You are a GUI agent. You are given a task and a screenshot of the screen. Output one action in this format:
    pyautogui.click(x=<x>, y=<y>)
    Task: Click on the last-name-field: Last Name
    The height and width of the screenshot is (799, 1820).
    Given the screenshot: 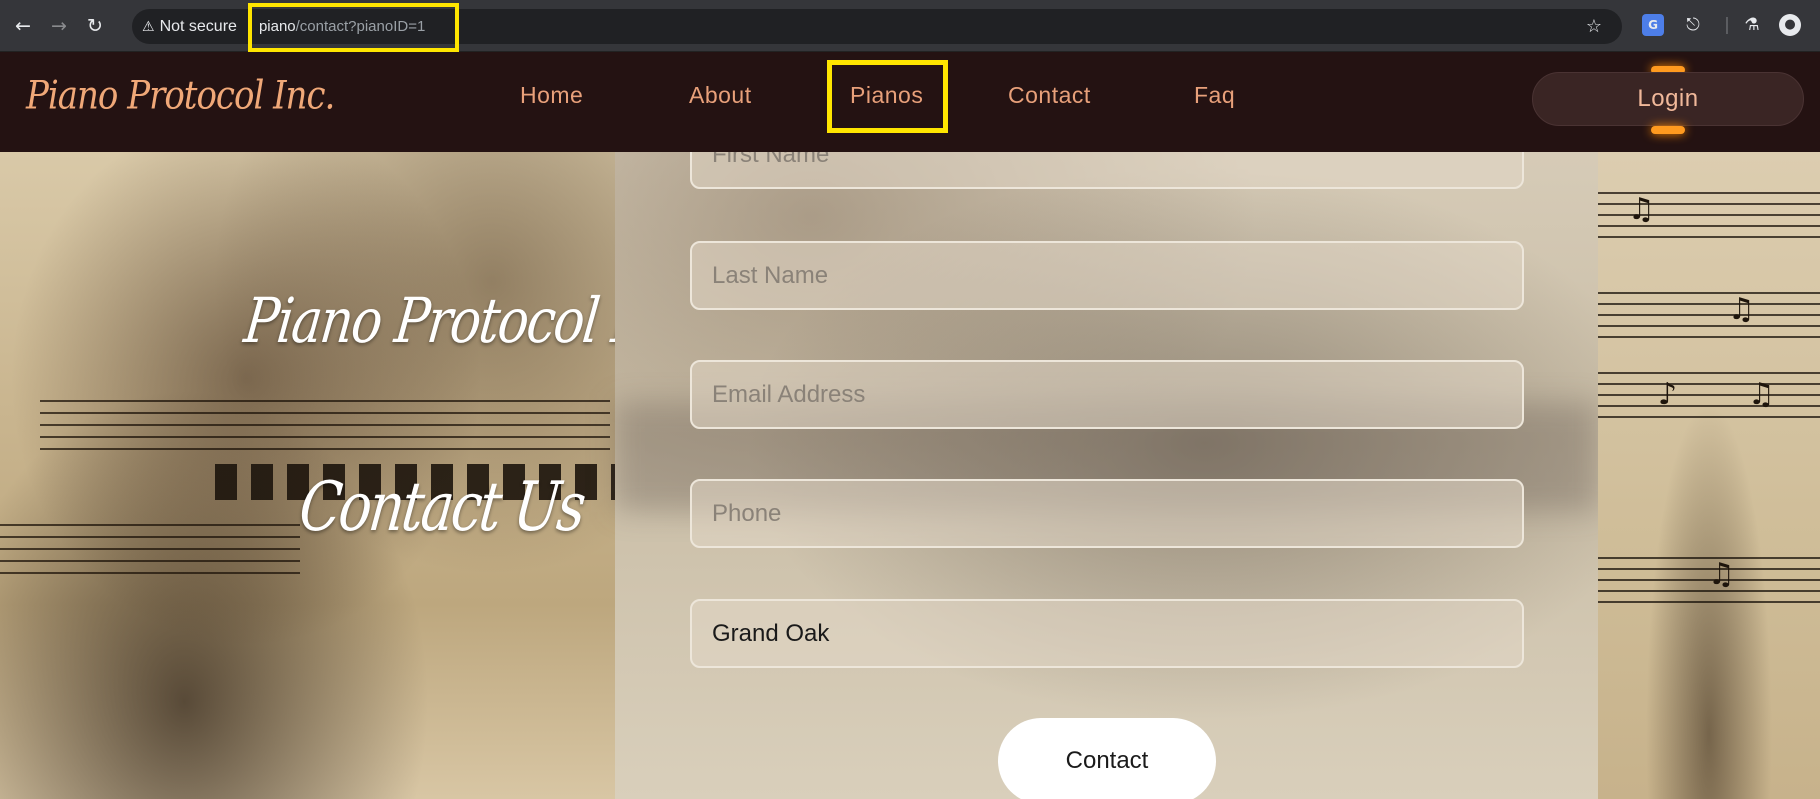 What is the action you would take?
    pyautogui.click(x=1107, y=275)
    